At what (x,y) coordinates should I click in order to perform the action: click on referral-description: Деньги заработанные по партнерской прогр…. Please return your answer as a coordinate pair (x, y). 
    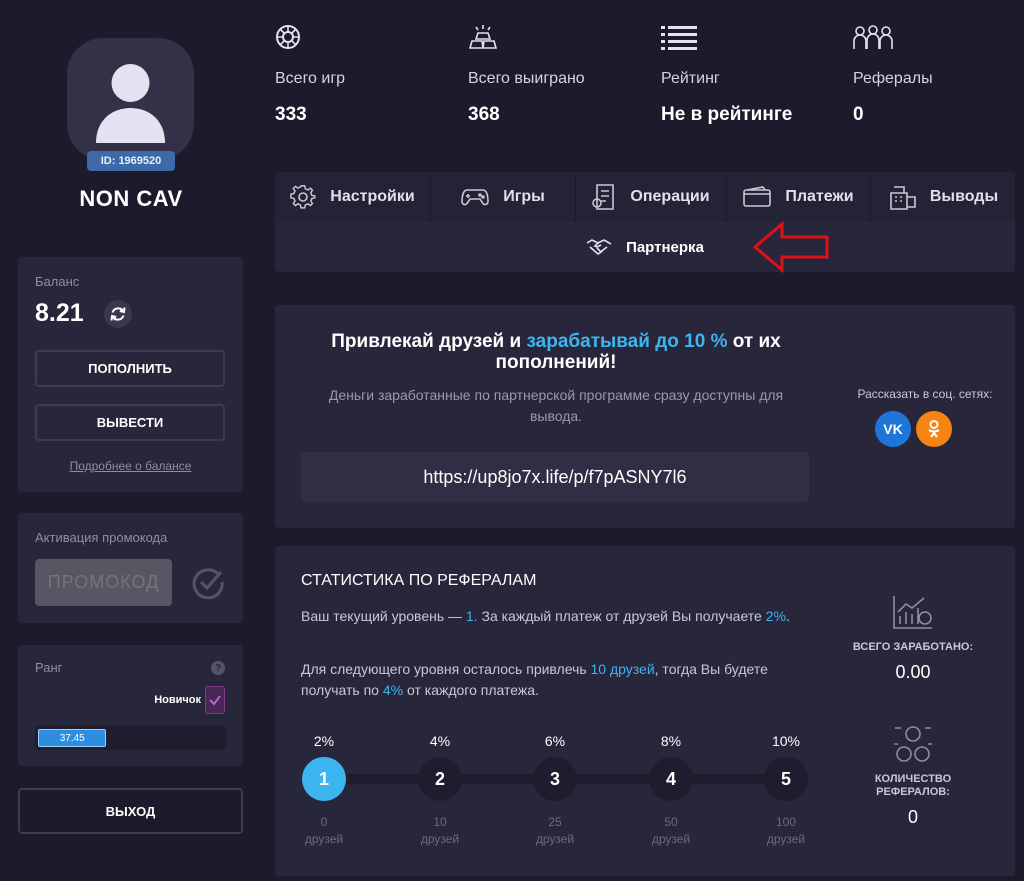
    Looking at the image, I should click on (556, 405).